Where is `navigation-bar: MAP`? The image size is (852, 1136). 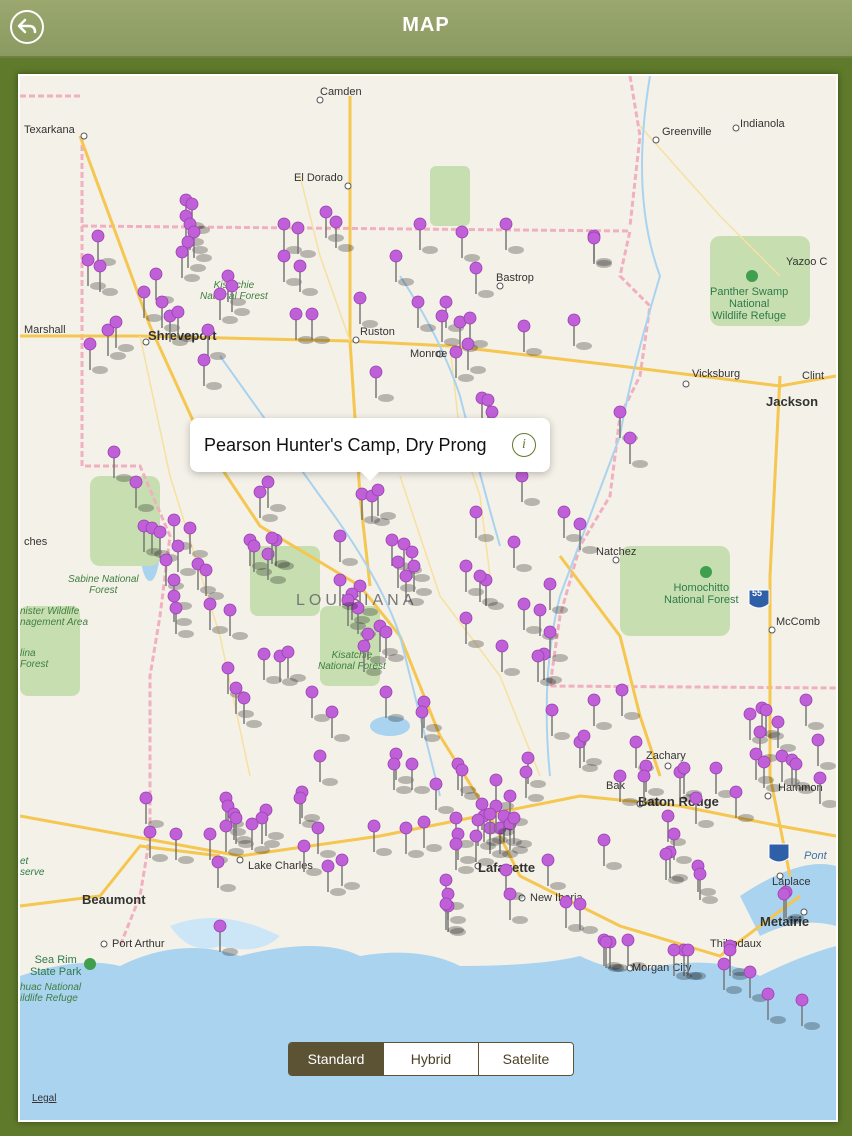
navigation-bar: MAP is located at coordinates (426, 29).